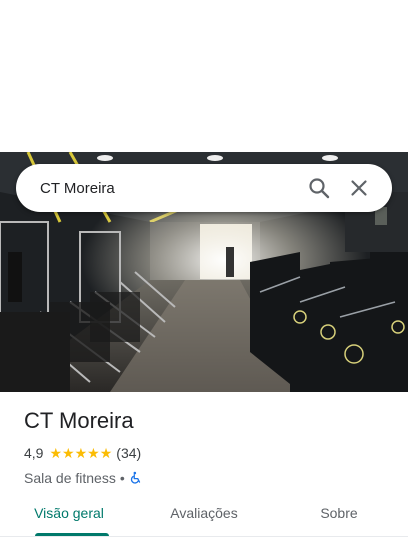 The width and height of the screenshot is (408, 544). Describe the element at coordinates (79, 420) in the screenshot. I see `place-title: CT Moreira` at that location.